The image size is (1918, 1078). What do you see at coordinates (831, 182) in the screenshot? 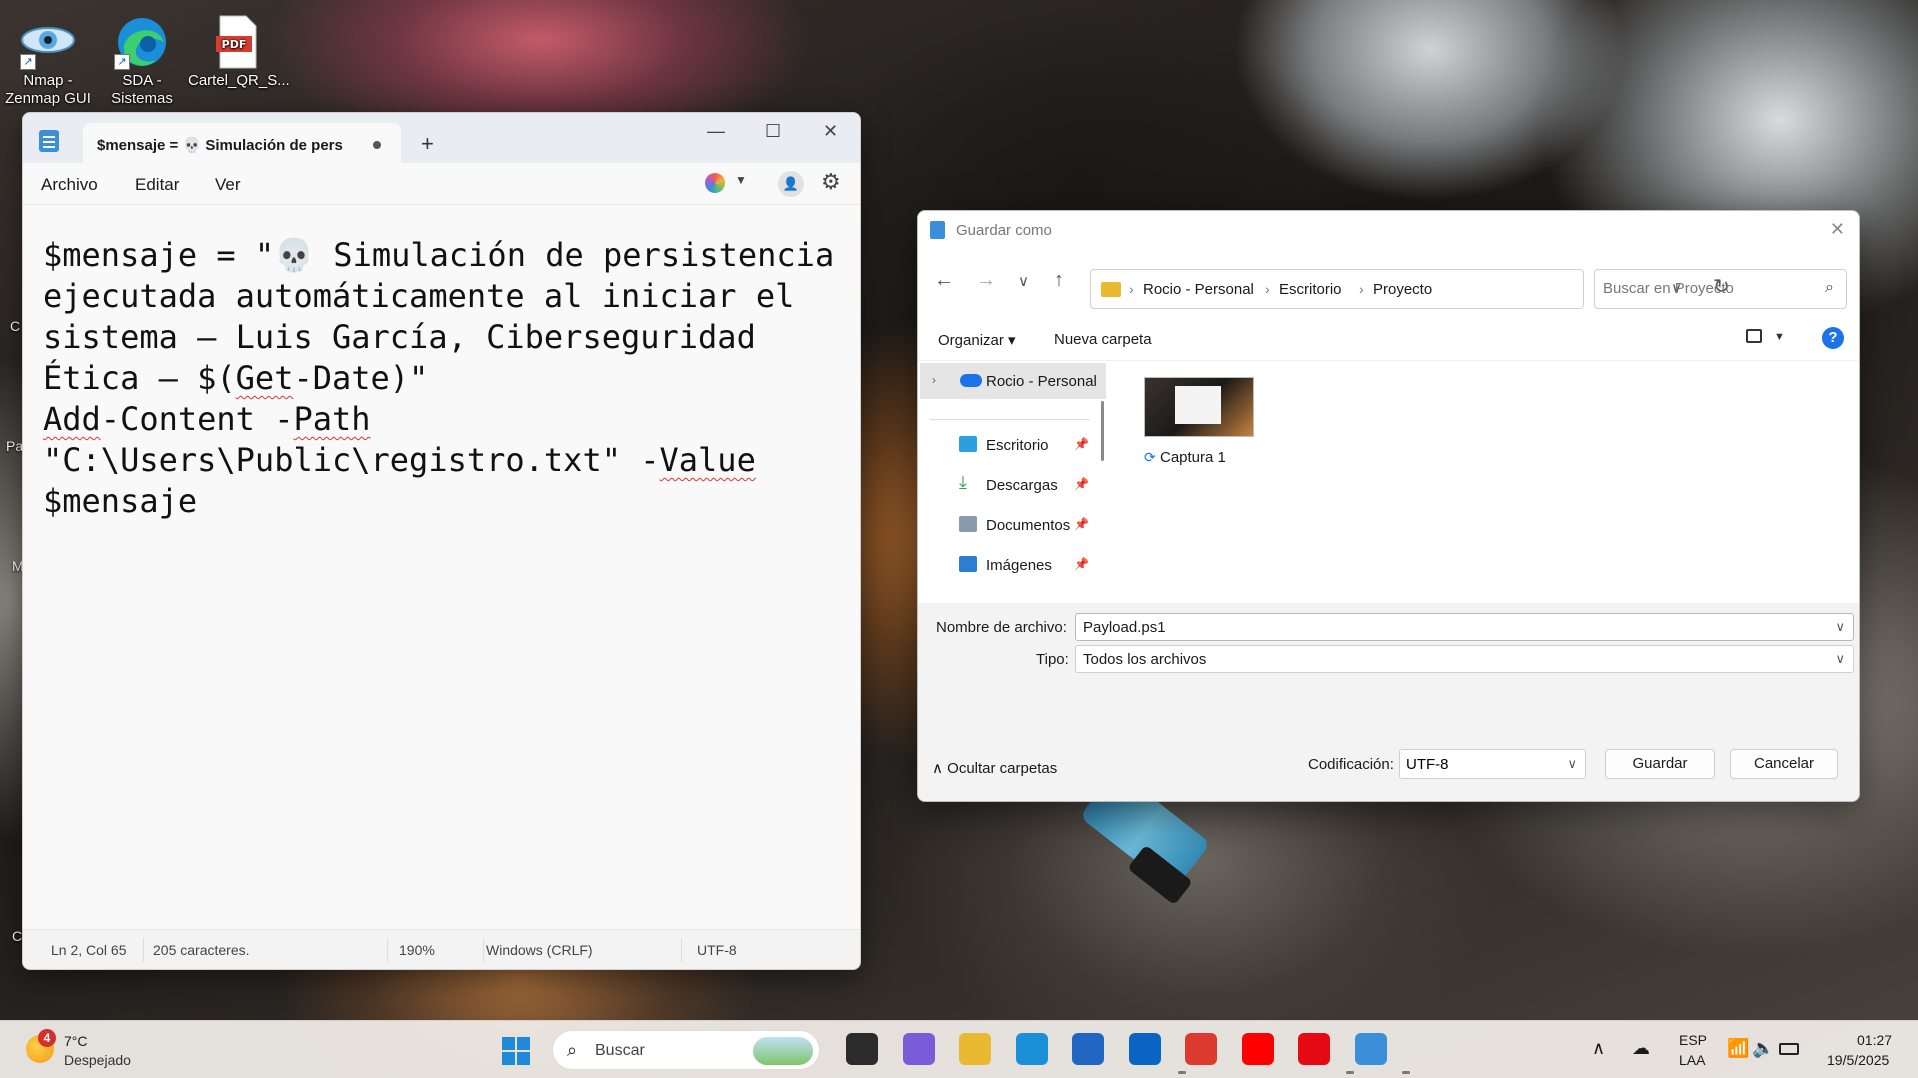
I see `settings-gear-icon: ⚙` at bounding box center [831, 182].